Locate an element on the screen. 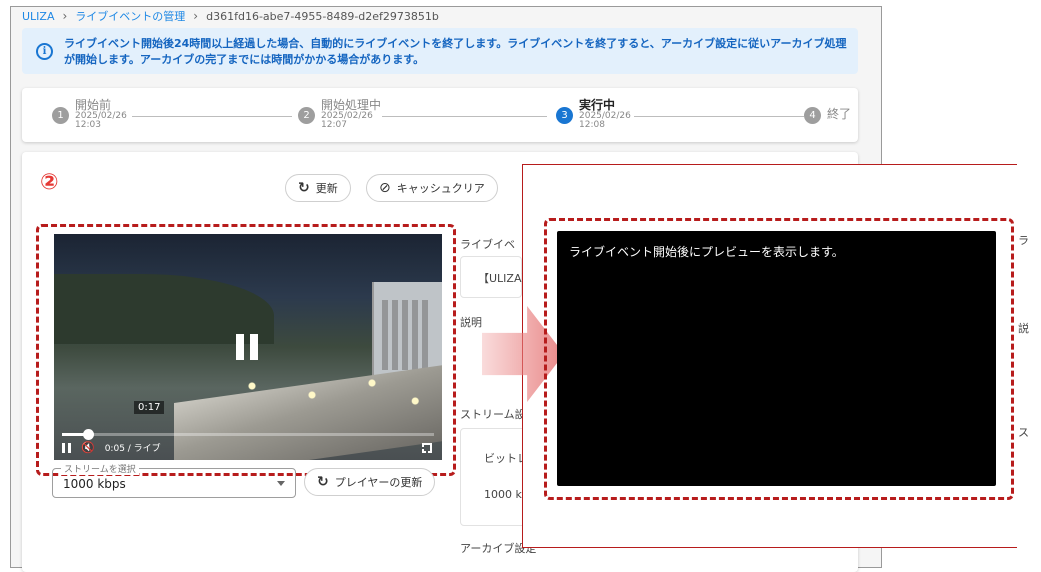 The width and height of the screenshot is (1041, 572). player-controls: 🔇 0:05 / ライブ is located at coordinates (111, 447).